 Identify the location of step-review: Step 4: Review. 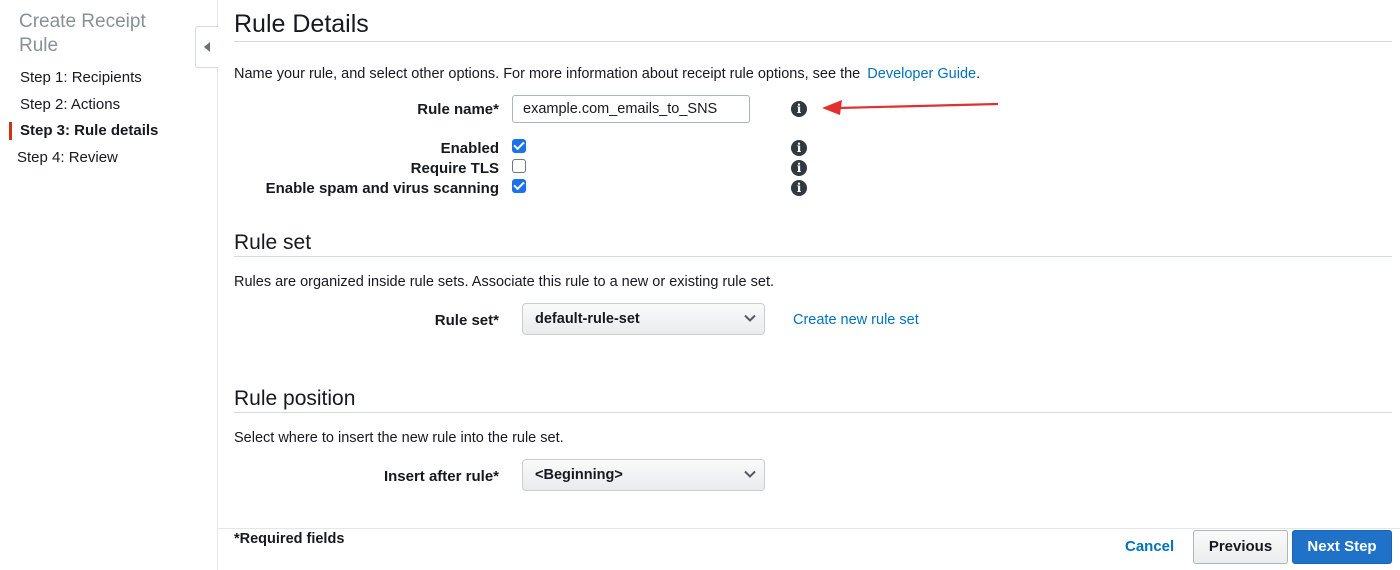
(67, 157).